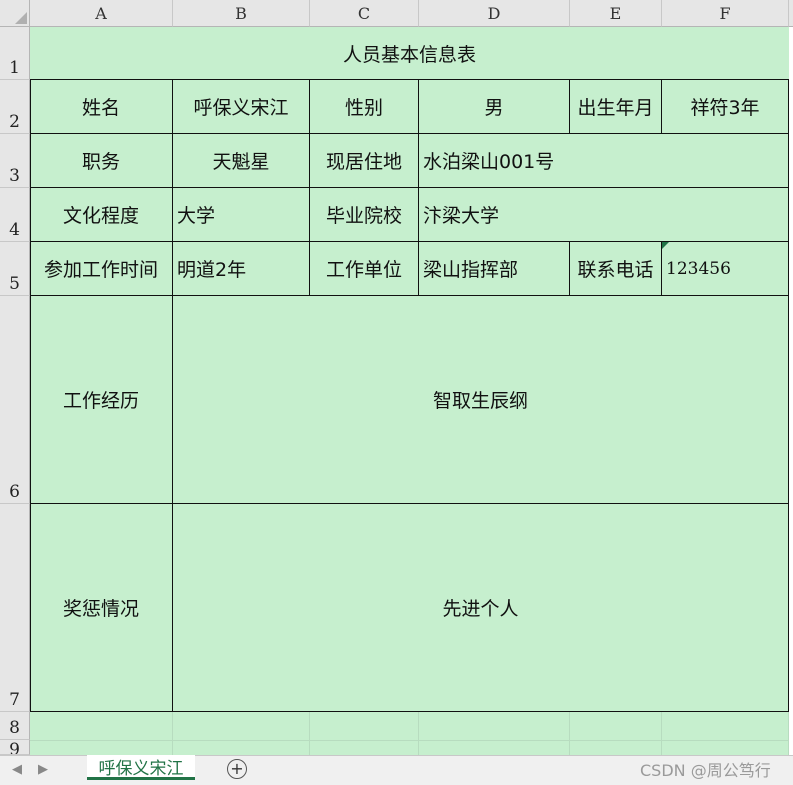  What do you see at coordinates (17, 769) in the screenshot?
I see `prev-sheet-arrow-icon: ◀` at bounding box center [17, 769].